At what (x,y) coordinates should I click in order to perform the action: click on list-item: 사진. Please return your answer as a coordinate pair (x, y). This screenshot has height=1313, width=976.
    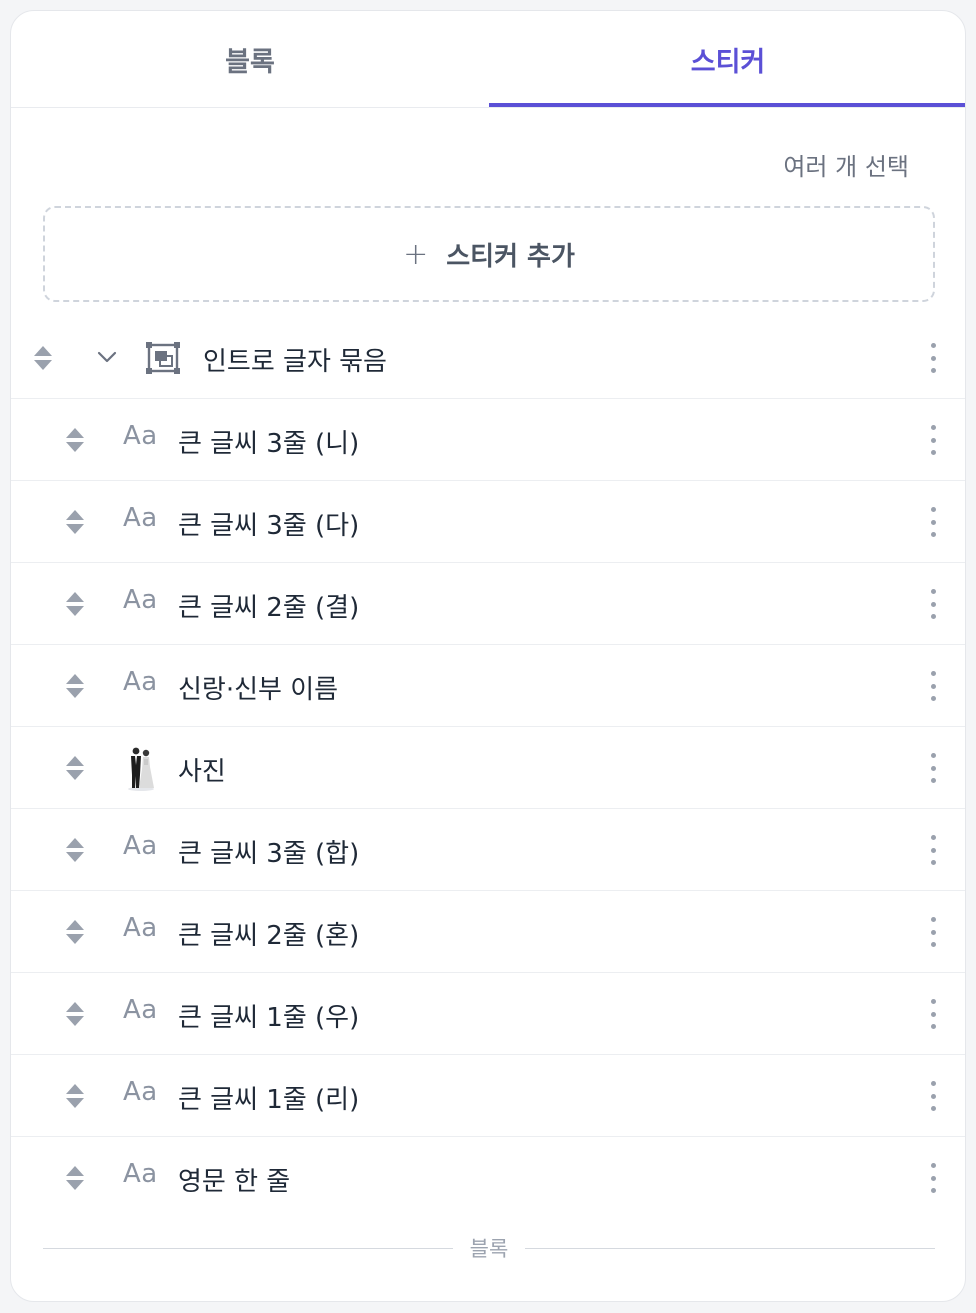
    Looking at the image, I should click on (488, 768).